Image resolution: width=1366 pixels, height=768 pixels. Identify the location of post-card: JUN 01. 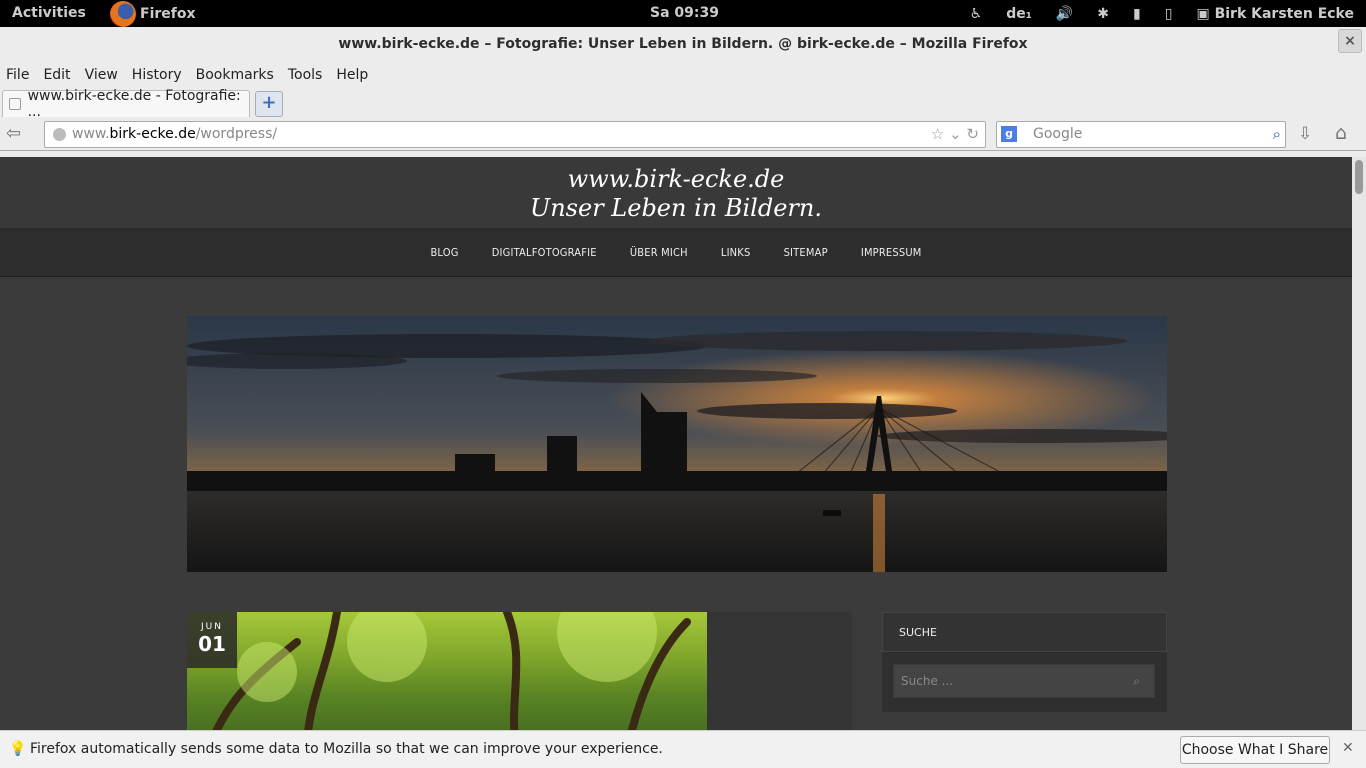
(519, 671).